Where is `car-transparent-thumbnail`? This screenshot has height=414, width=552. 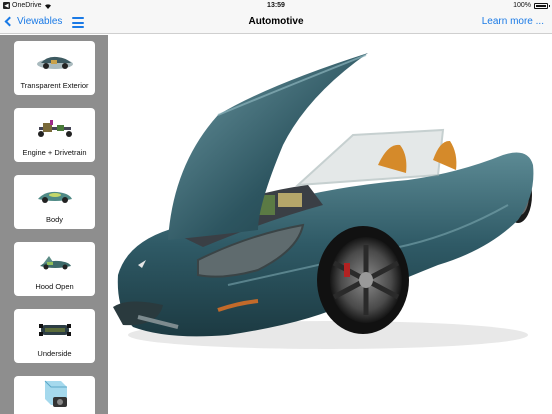
car-transparent-thumbnail is located at coordinates (54, 62).